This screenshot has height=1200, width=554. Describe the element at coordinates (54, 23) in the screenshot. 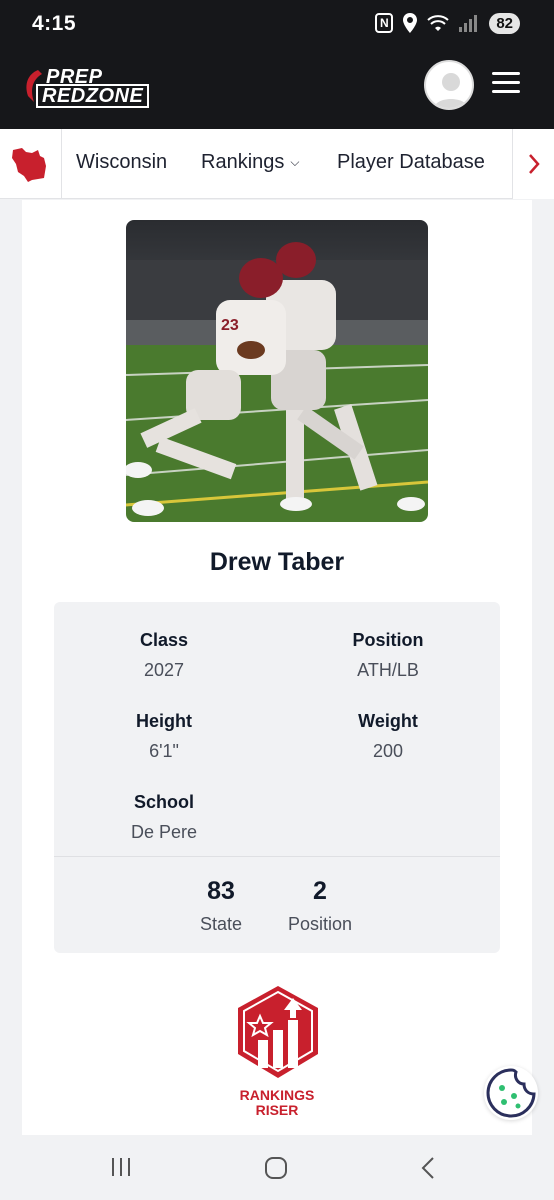

I see `status-time: 4:15` at that location.